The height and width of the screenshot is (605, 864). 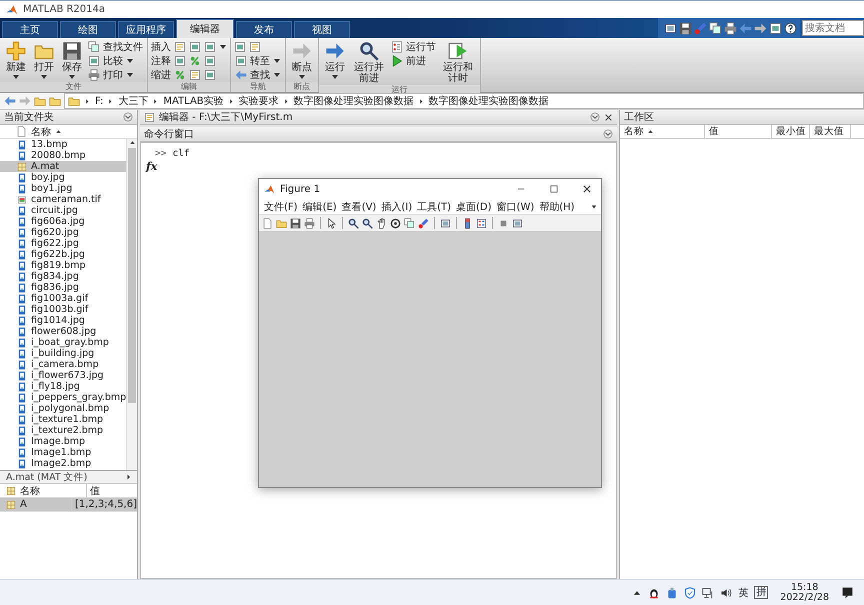 What do you see at coordinates (133, 101) in the screenshot?
I see `path-segment: 大三下` at bounding box center [133, 101].